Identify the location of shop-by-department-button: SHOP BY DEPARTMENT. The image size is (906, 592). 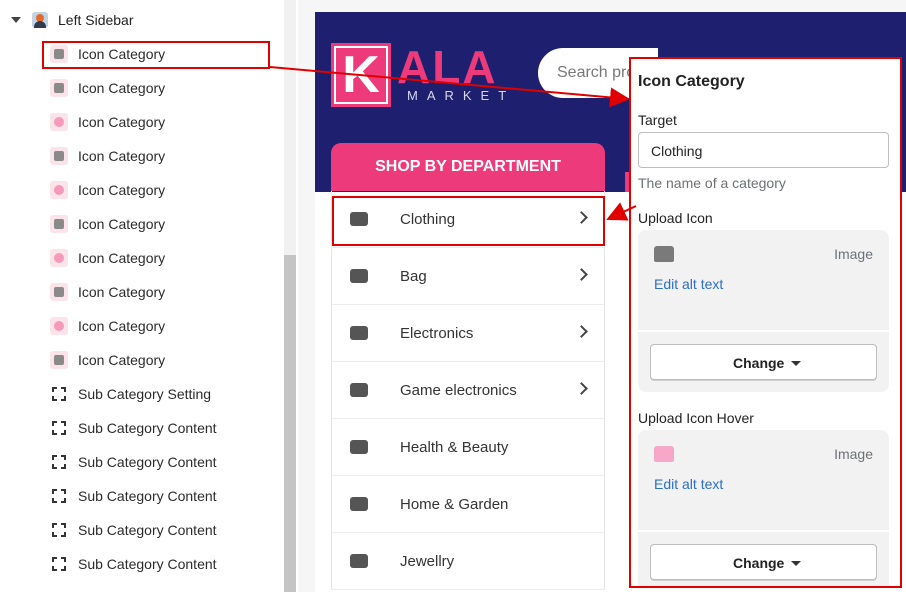
(468, 167).